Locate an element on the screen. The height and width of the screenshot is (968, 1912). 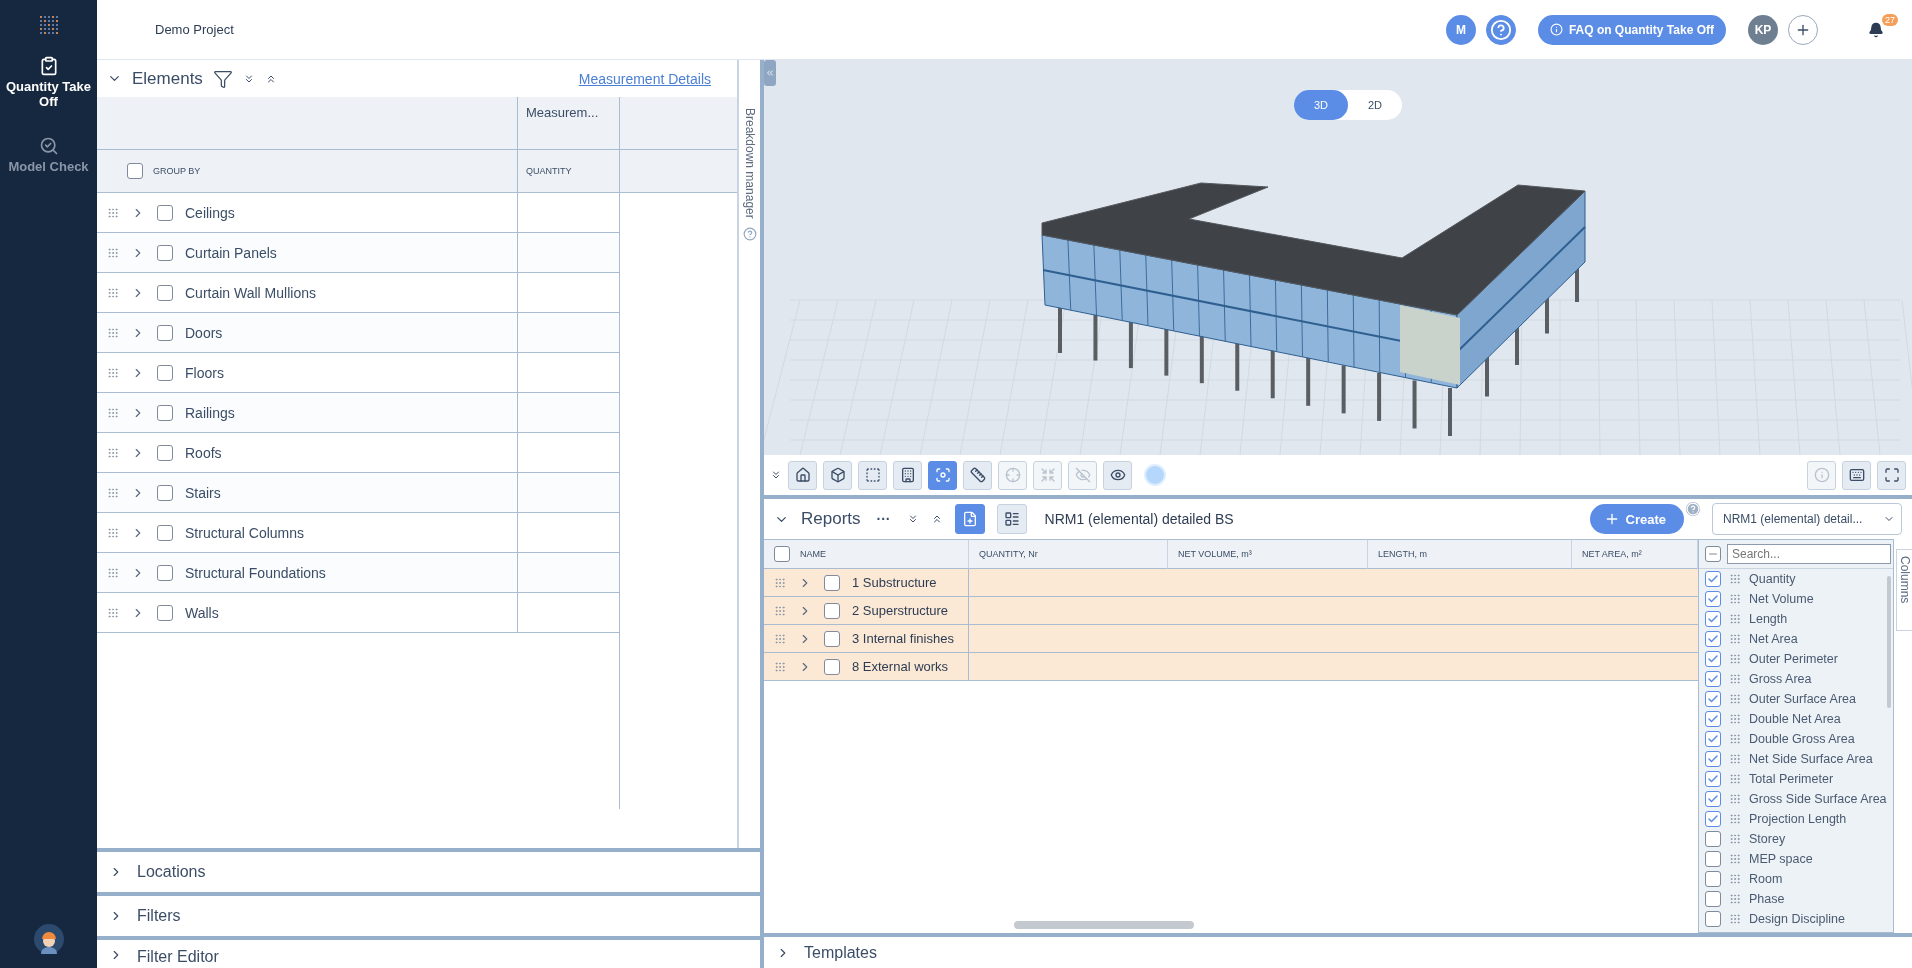
column-header: QUANTITY, Nr is located at coordinates (1068, 554).